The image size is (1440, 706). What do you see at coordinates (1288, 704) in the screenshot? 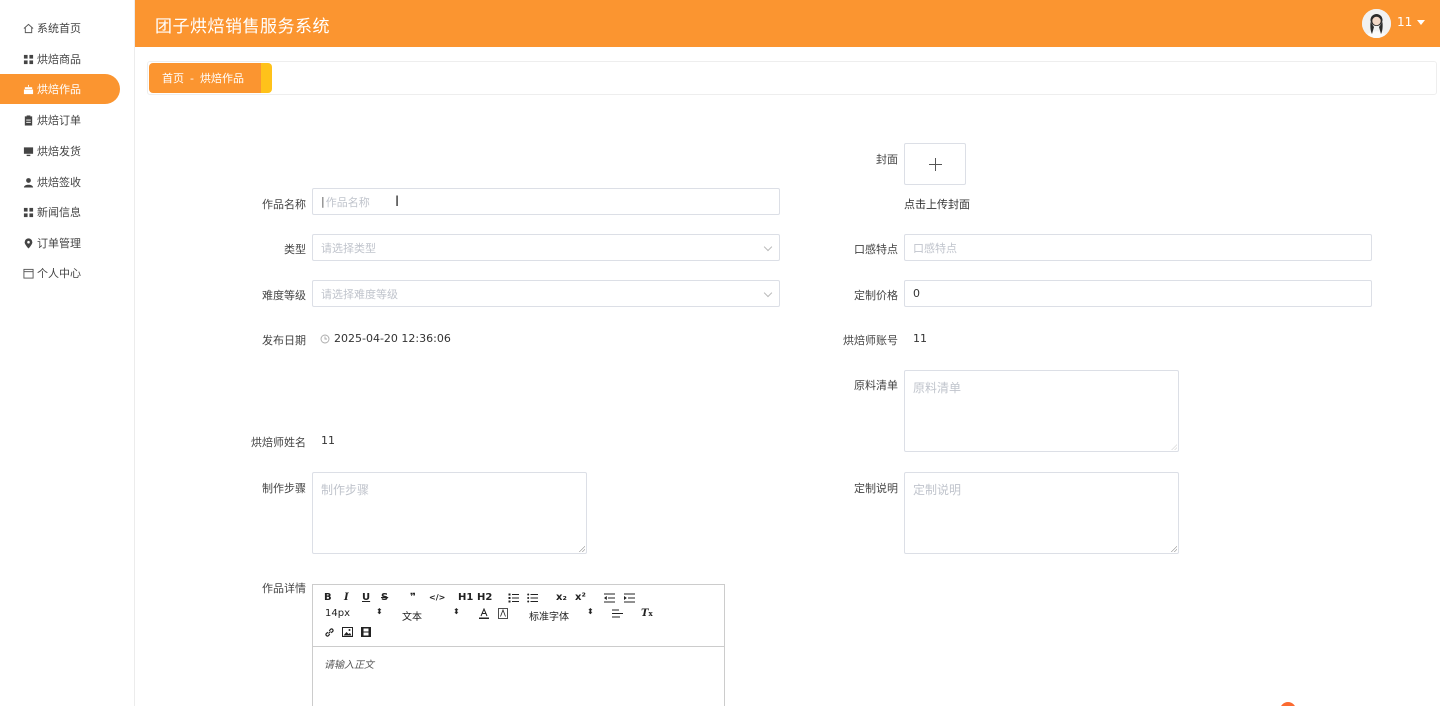
I see `floating-action-button` at bounding box center [1288, 704].